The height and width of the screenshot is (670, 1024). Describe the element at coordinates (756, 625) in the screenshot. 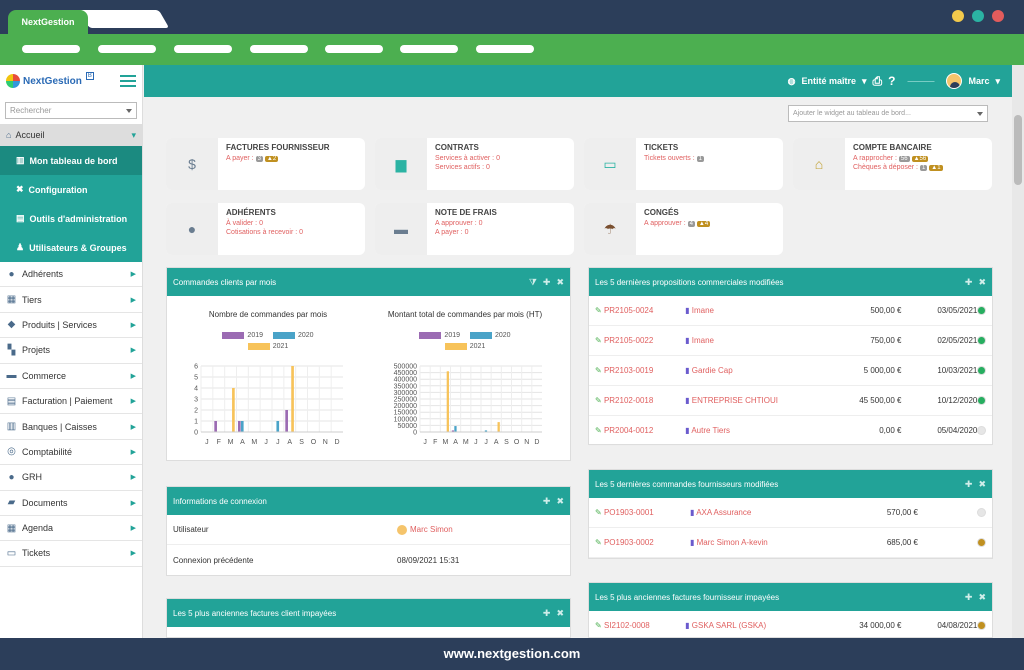

I see `company-link: GSKA SARL (GSKA)` at that location.